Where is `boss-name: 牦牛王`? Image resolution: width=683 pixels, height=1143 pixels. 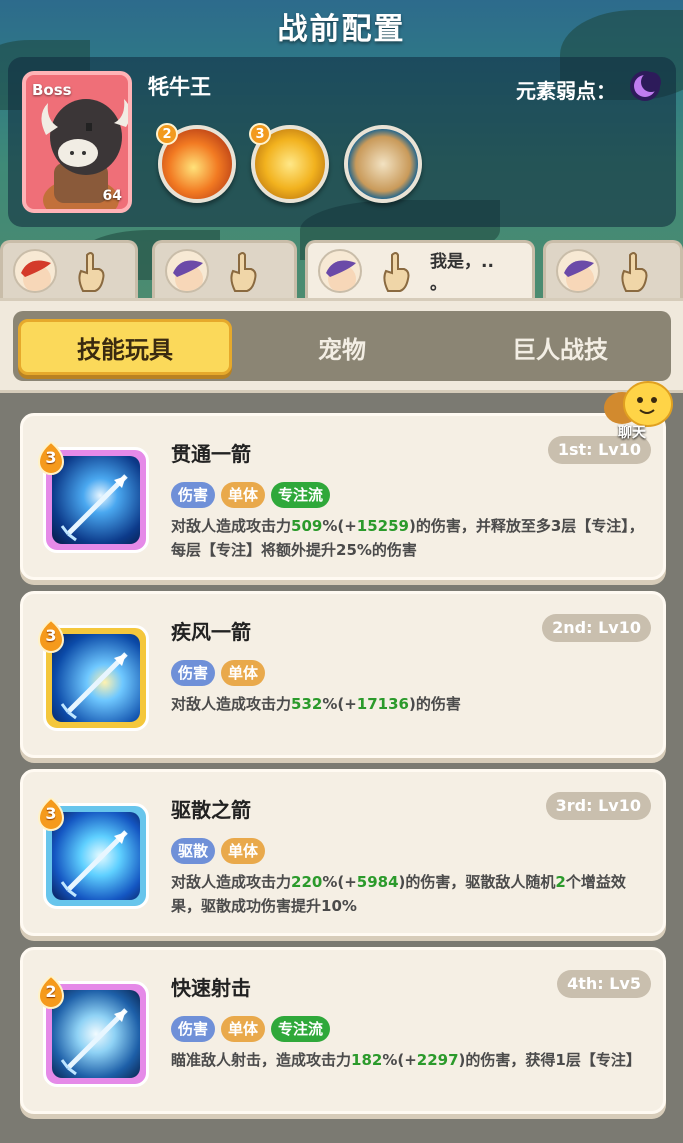
boss-name: 牦牛王 is located at coordinates (179, 87).